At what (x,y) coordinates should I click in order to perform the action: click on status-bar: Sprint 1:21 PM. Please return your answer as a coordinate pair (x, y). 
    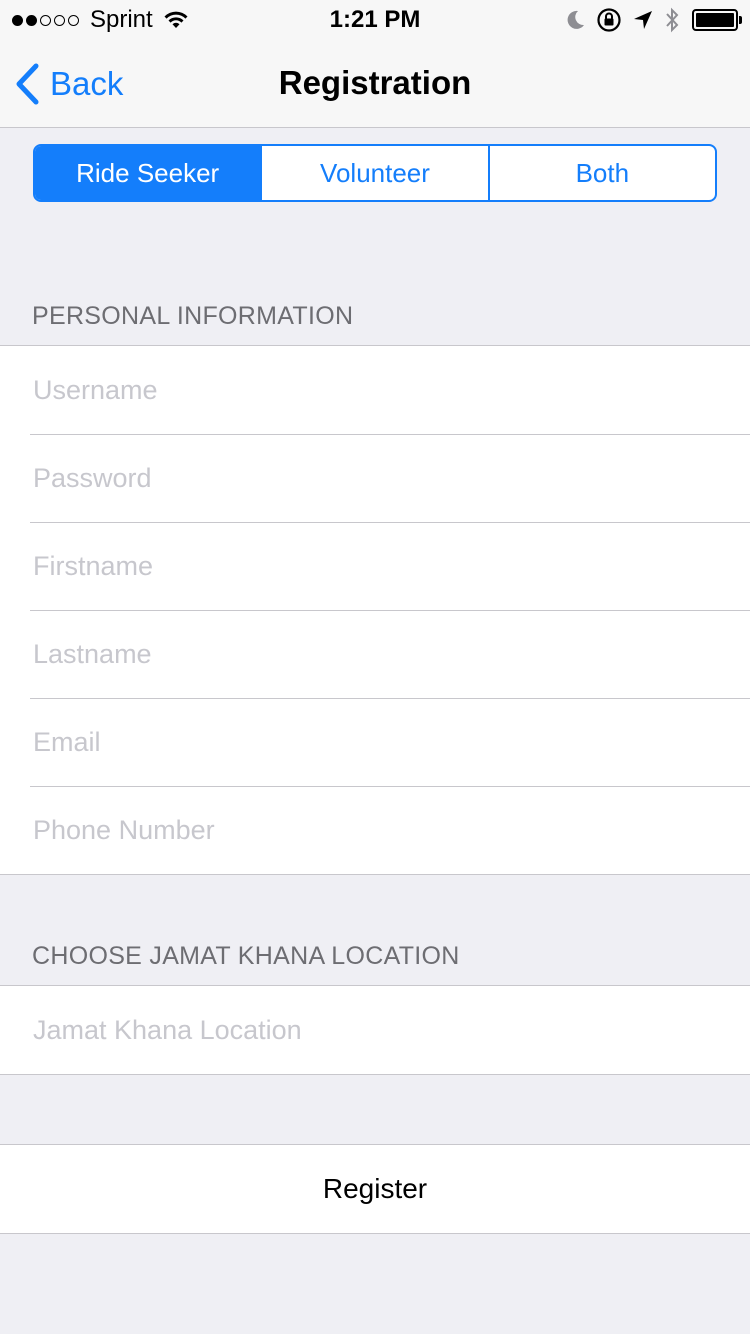
    Looking at the image, I should click on (375, 20).